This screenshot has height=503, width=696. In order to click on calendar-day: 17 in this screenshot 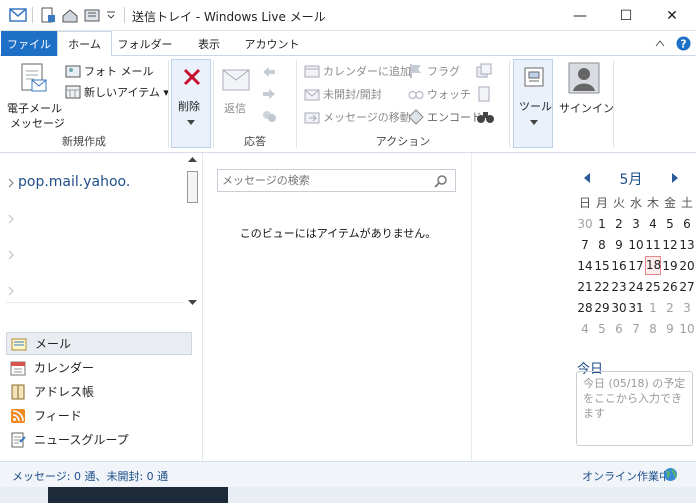, I will do `click(636, 266)`.